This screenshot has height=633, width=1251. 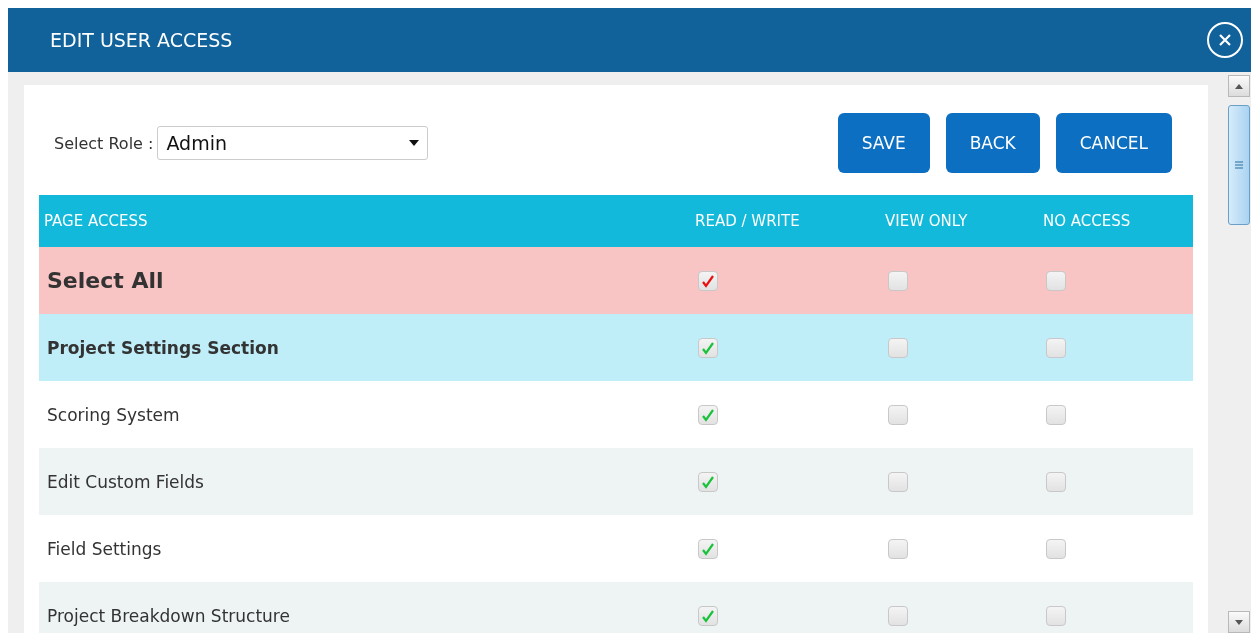 I want to click on action-button: BACK, so click(x=992, y=143).